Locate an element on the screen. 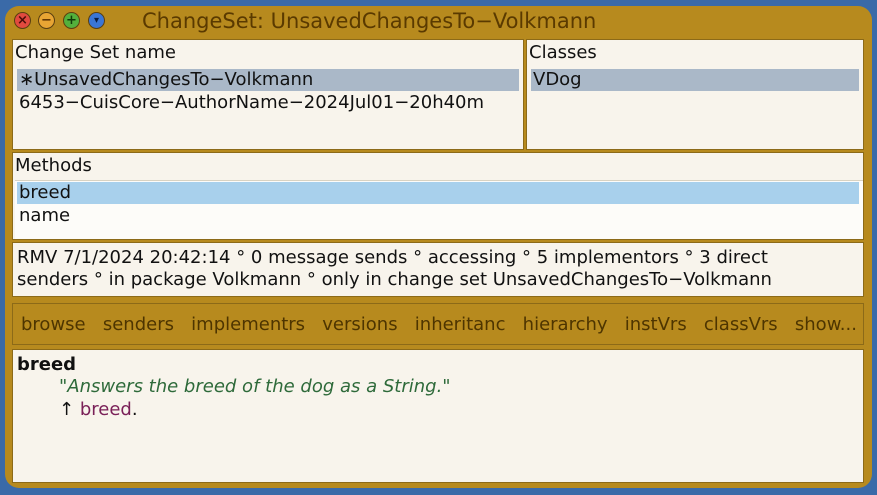  change-set-pane-title: Change Set name is located at coordinates (95, 52).